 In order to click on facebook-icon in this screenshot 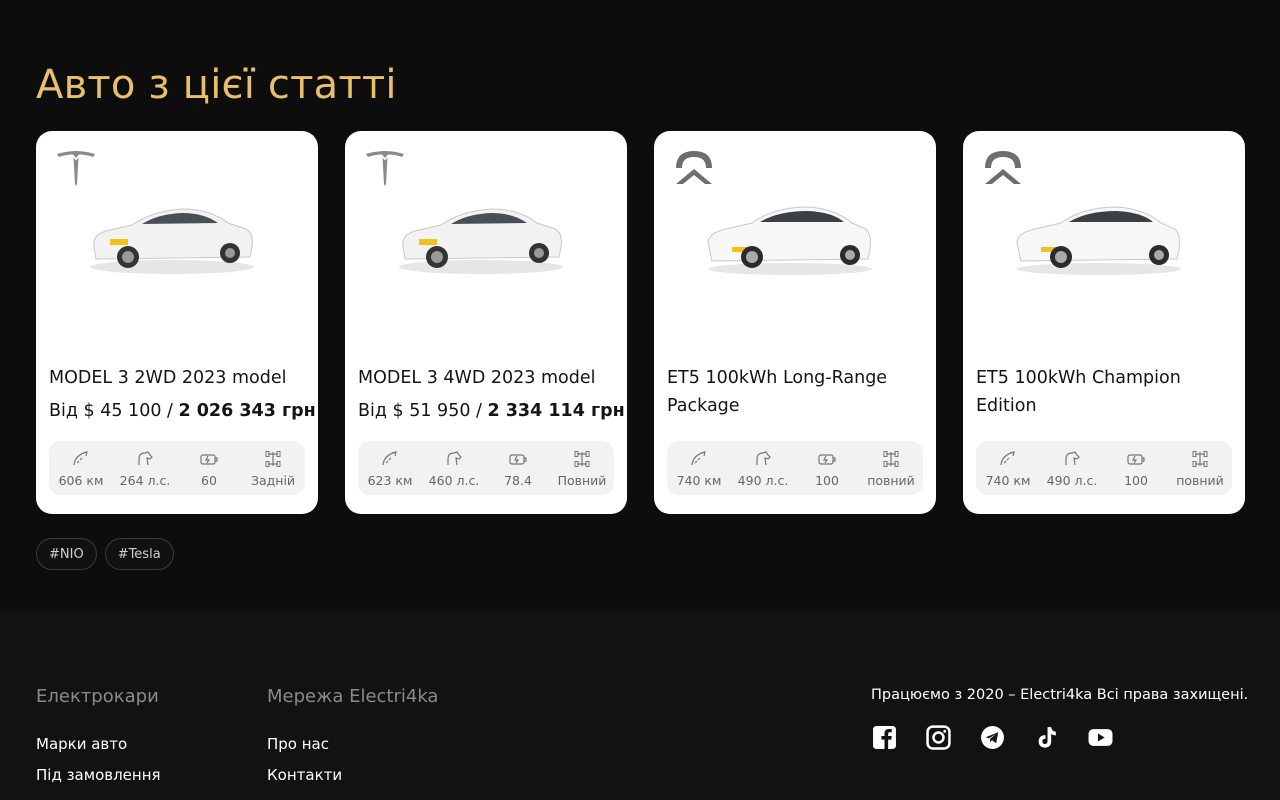, I will do `click(884, 737)`.